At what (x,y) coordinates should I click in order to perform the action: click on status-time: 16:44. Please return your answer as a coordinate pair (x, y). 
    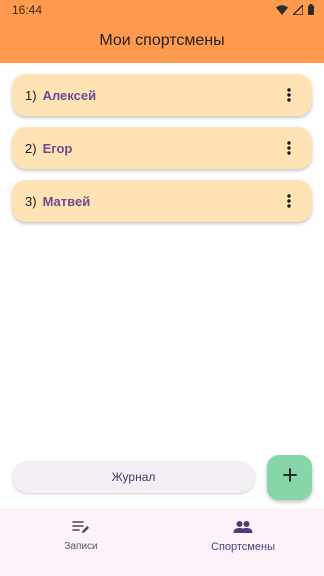
    Looking at the image, I should click on (27, 10).